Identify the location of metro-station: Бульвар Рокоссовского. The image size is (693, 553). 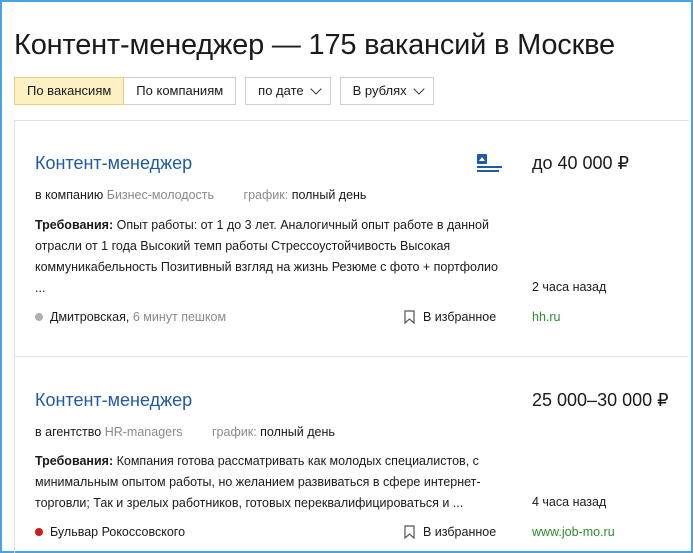
(110, 532).